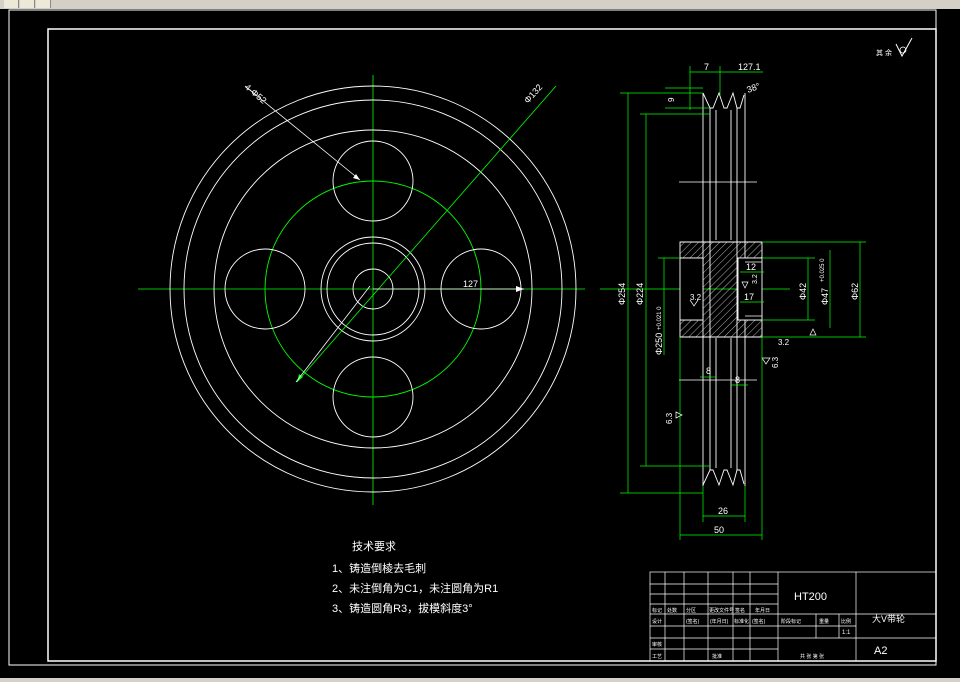 The height and width of the screenshot is (682, 960). What do you see at coordinates (719, 530) in the screenshot?
I see `svg-text: 50` at bounding box center [719, 530].